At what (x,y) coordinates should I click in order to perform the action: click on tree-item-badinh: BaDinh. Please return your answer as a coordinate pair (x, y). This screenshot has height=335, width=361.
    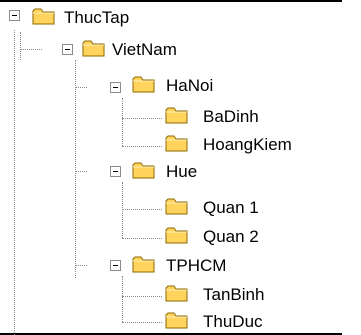
    Looking at the image, I should click on (231, 117).